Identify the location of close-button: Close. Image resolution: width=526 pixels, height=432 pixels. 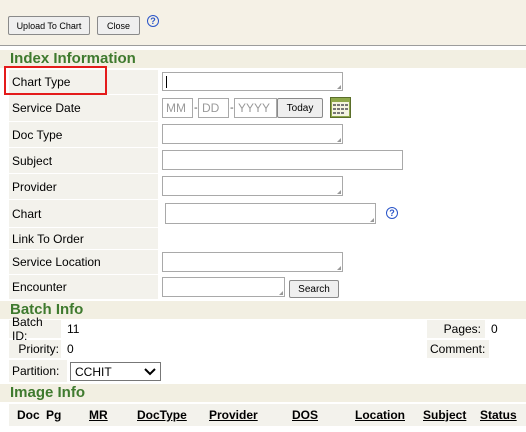
(118, 25).